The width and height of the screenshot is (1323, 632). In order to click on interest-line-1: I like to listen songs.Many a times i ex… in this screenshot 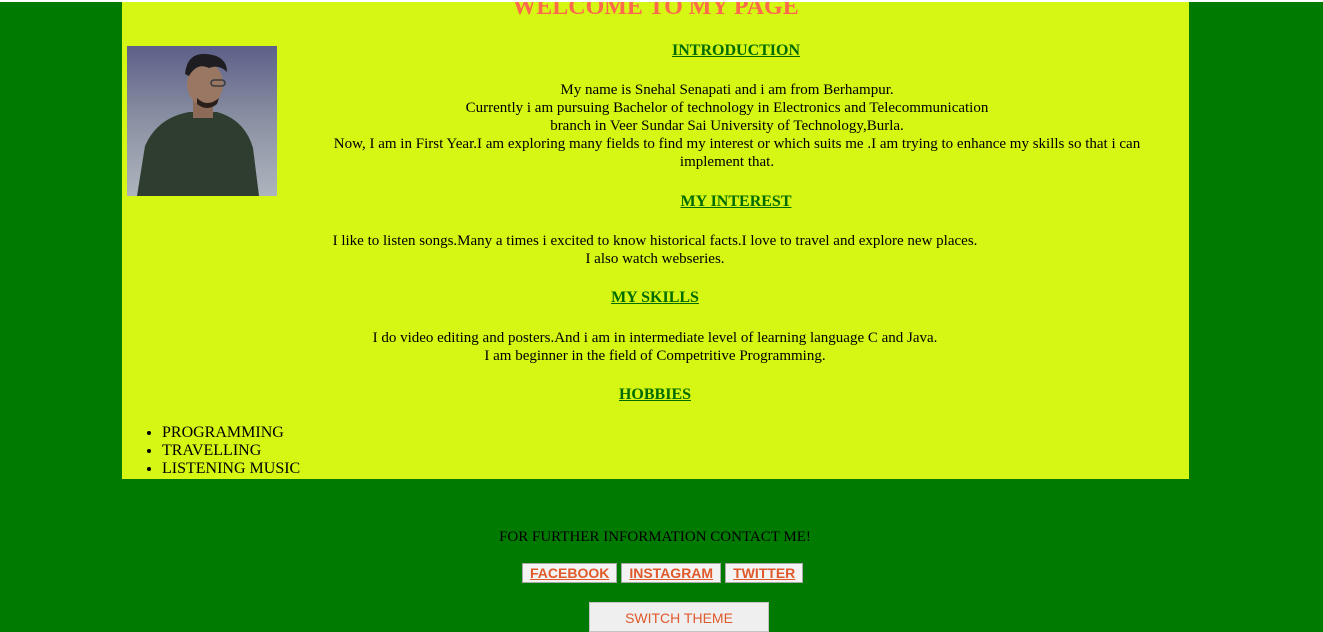, I will do `click(655, 241)`.